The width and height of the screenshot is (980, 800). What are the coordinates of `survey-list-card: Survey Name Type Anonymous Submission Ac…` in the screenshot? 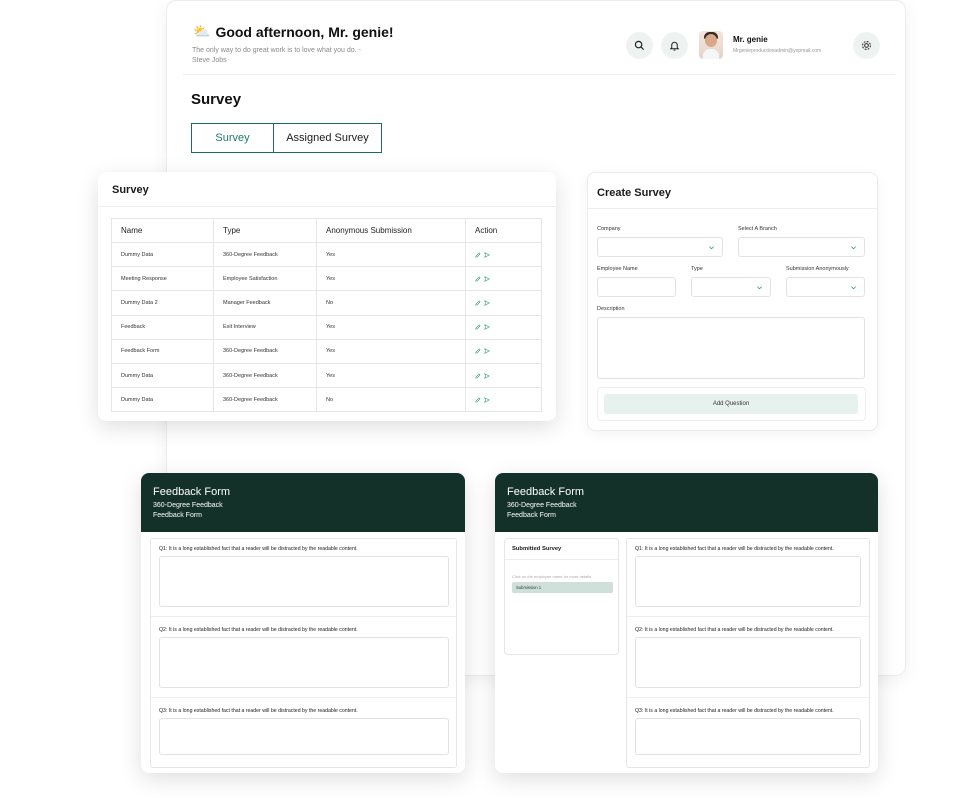 It's located at (327, 296).